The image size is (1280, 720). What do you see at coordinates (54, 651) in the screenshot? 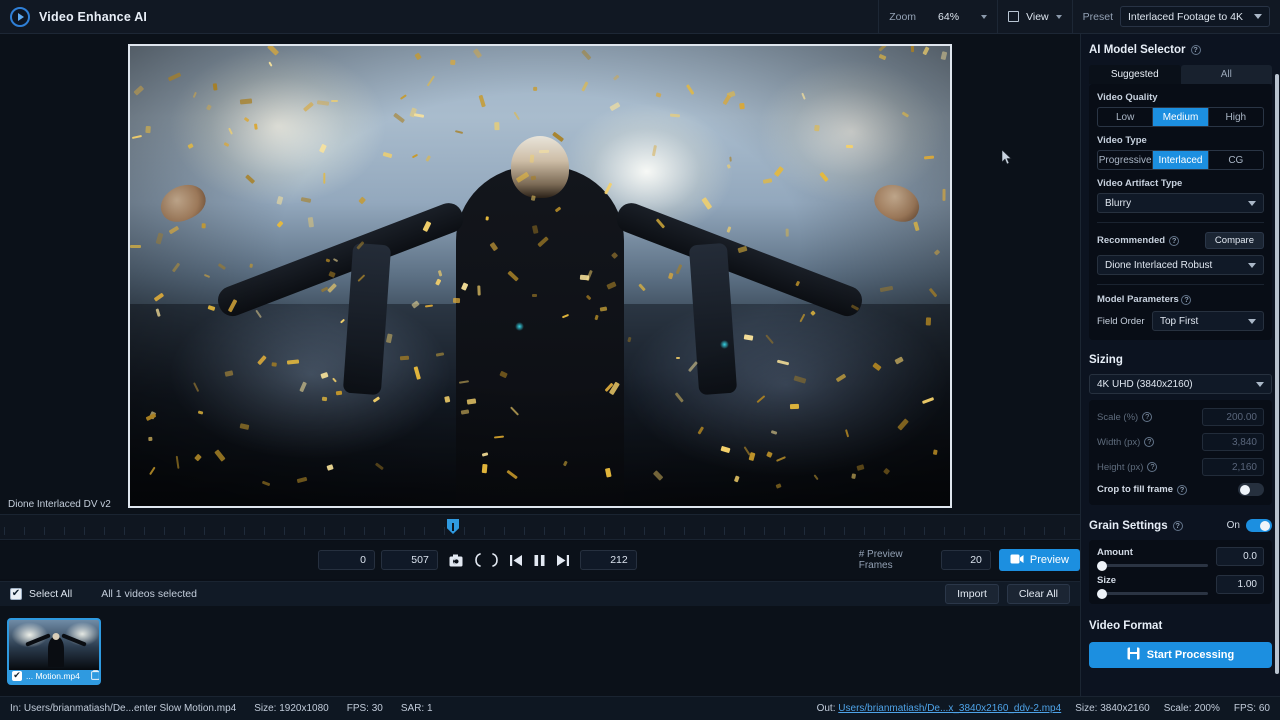
I see `filmstrip-item: ✔ ... Motion.mp4` at bounding box center [54, 651].